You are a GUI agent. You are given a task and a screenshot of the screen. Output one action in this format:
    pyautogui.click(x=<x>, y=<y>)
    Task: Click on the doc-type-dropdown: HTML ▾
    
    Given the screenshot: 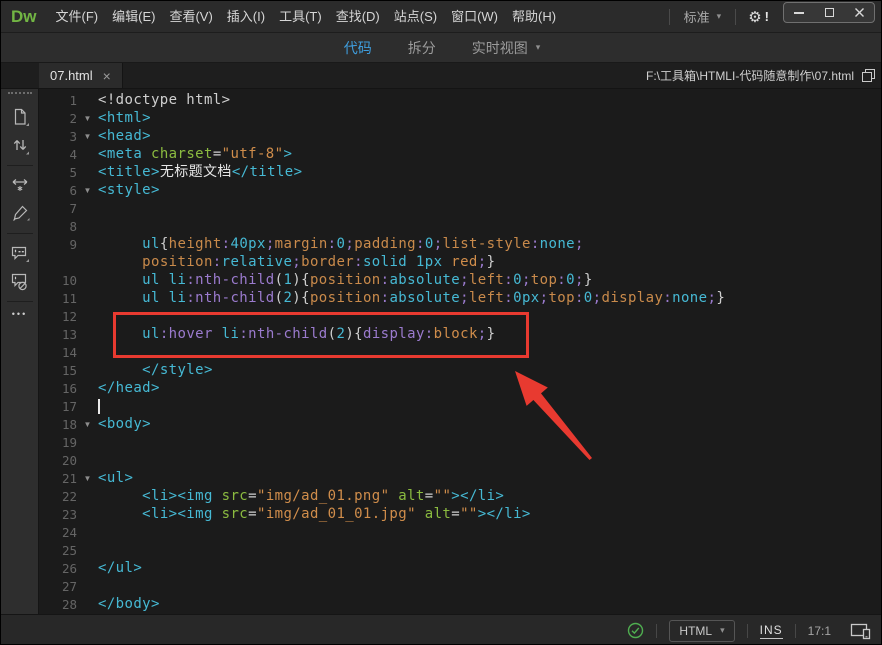 What is the action you would take?
    pyautogui.click(x=702, y=630)
    